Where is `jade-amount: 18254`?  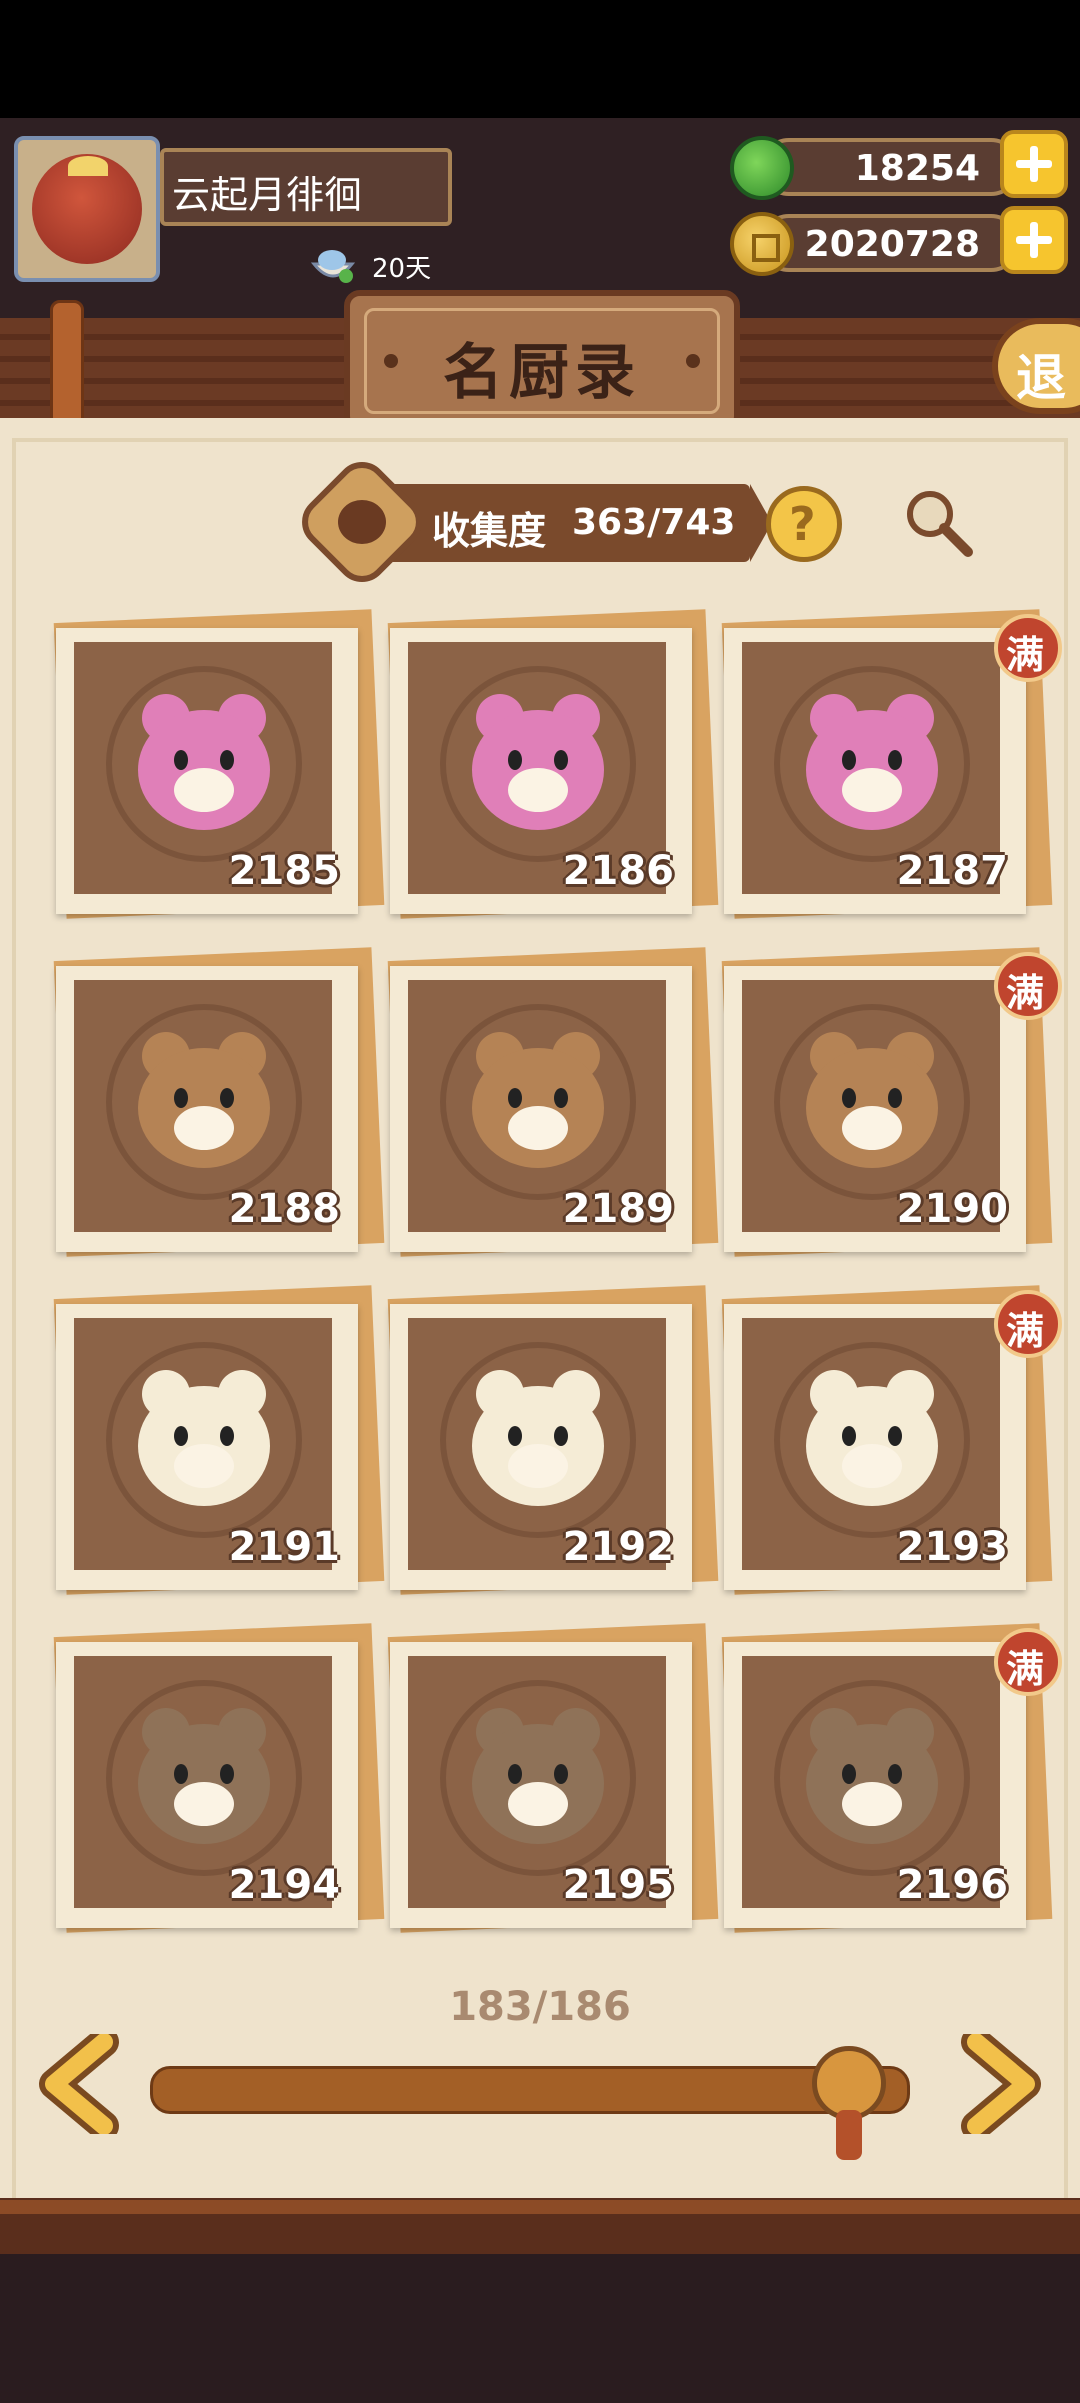 jade-amount: 18254 is located at coordinates (917, 168).